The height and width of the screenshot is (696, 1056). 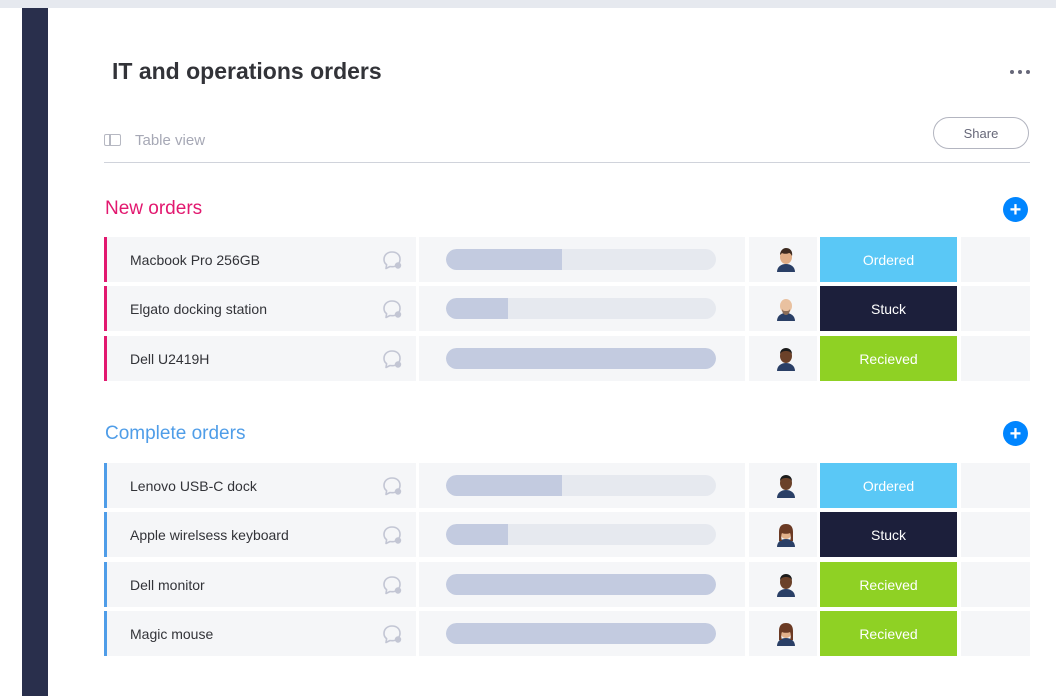 What do you see at coordinates (1015, 209) in the screenshot?
I see `add-item-button-new-orders: +` at bounding box center [1015, 209].